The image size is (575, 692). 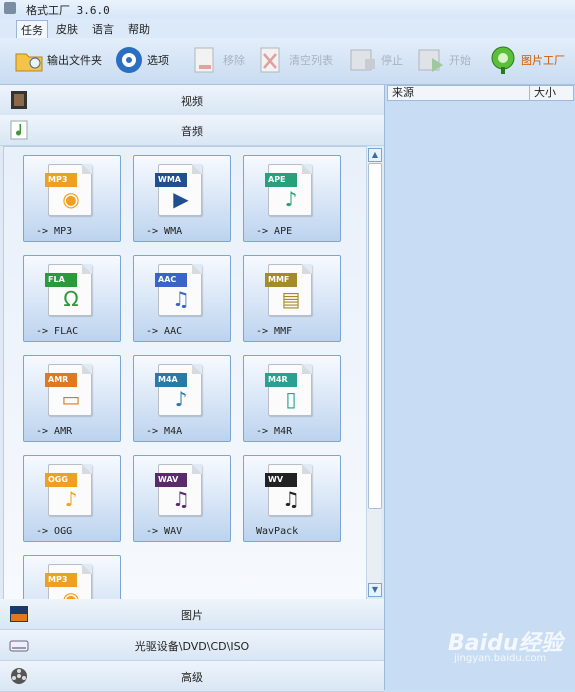 What do you see at coordinates (375, 60) in the screenshot?
I see `stop-button: 停止` at bounding box center [375, 60].